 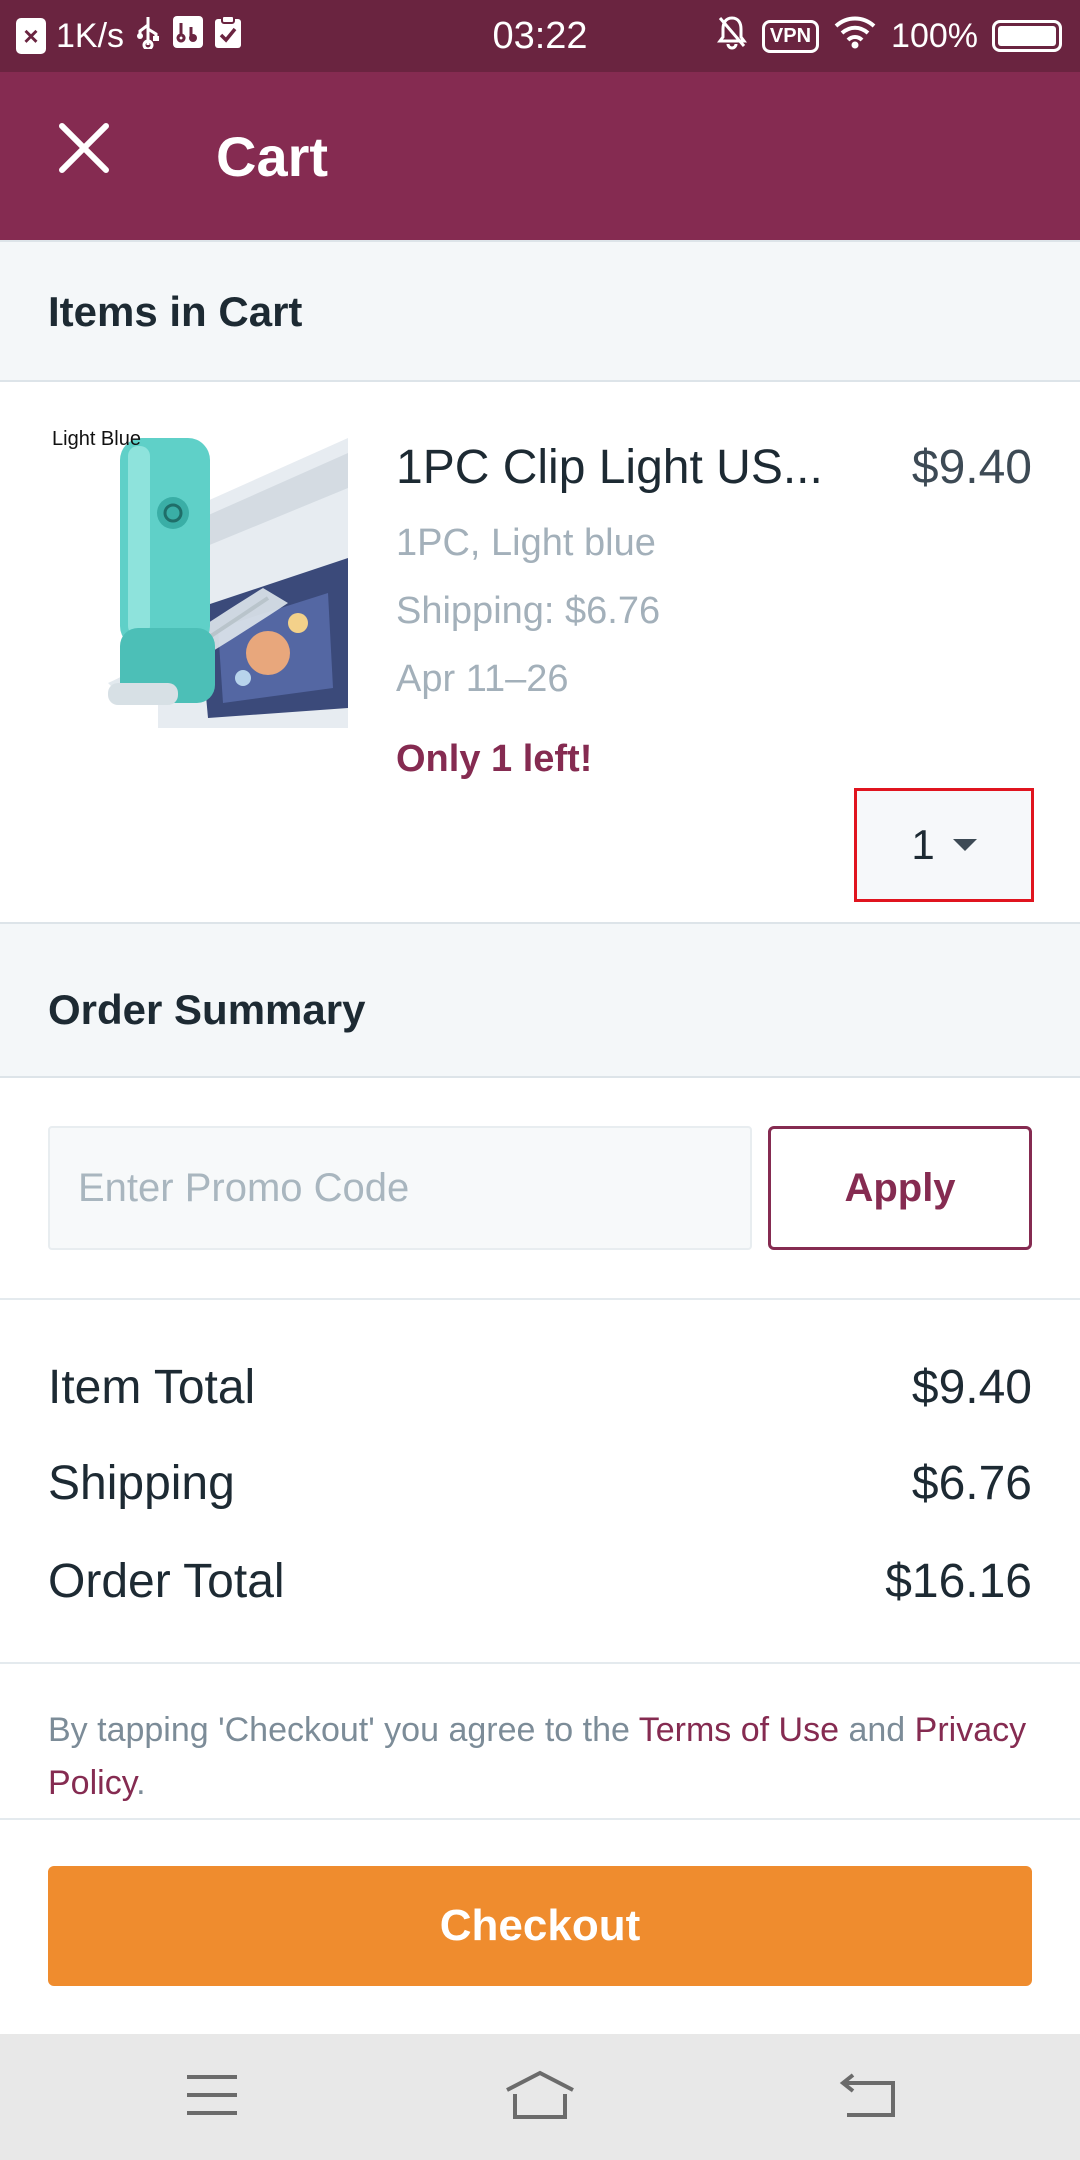 I want to click on product-price: $9.40, so click(x=971, y=467).